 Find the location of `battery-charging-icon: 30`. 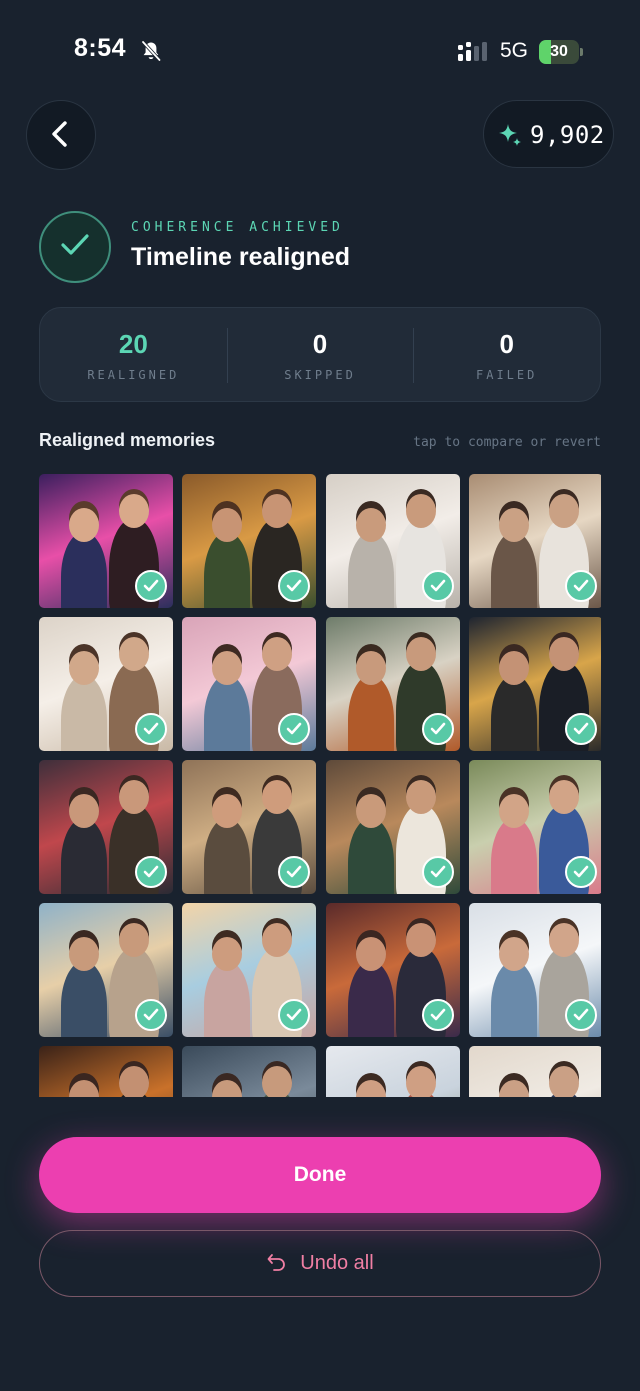

battery-charging-icon: 30 is located at coordinates (561, 52).